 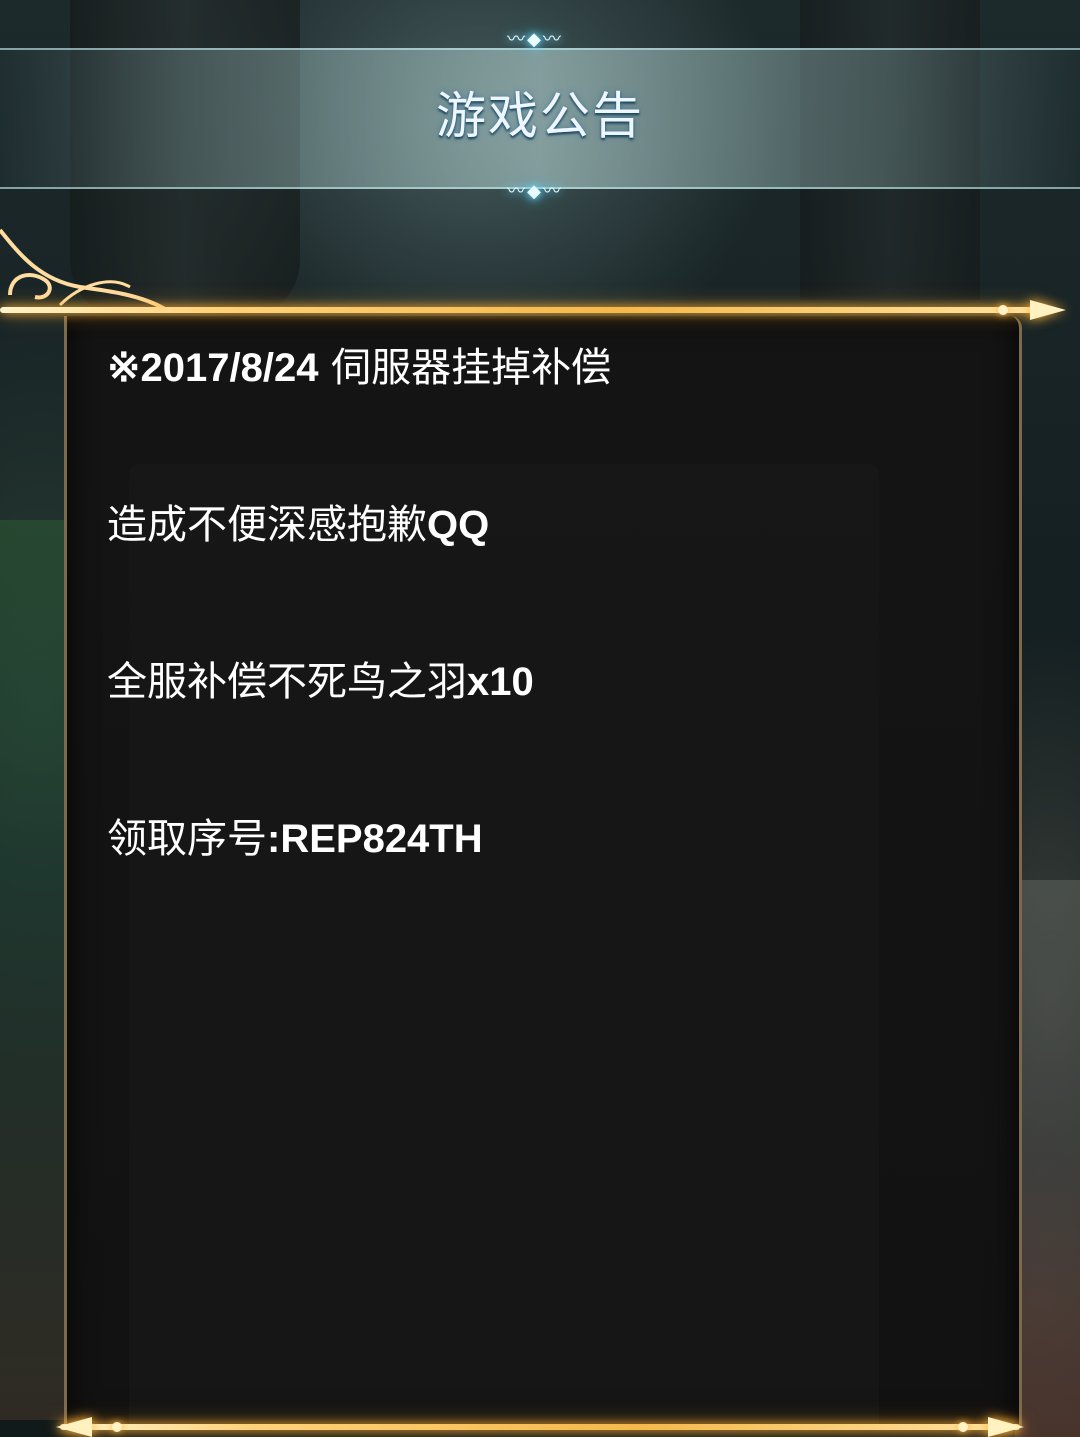 What do you see at coordinates (35, 970) in the screenshot?
I see `background-foliage` at bounding box center [35, 970].